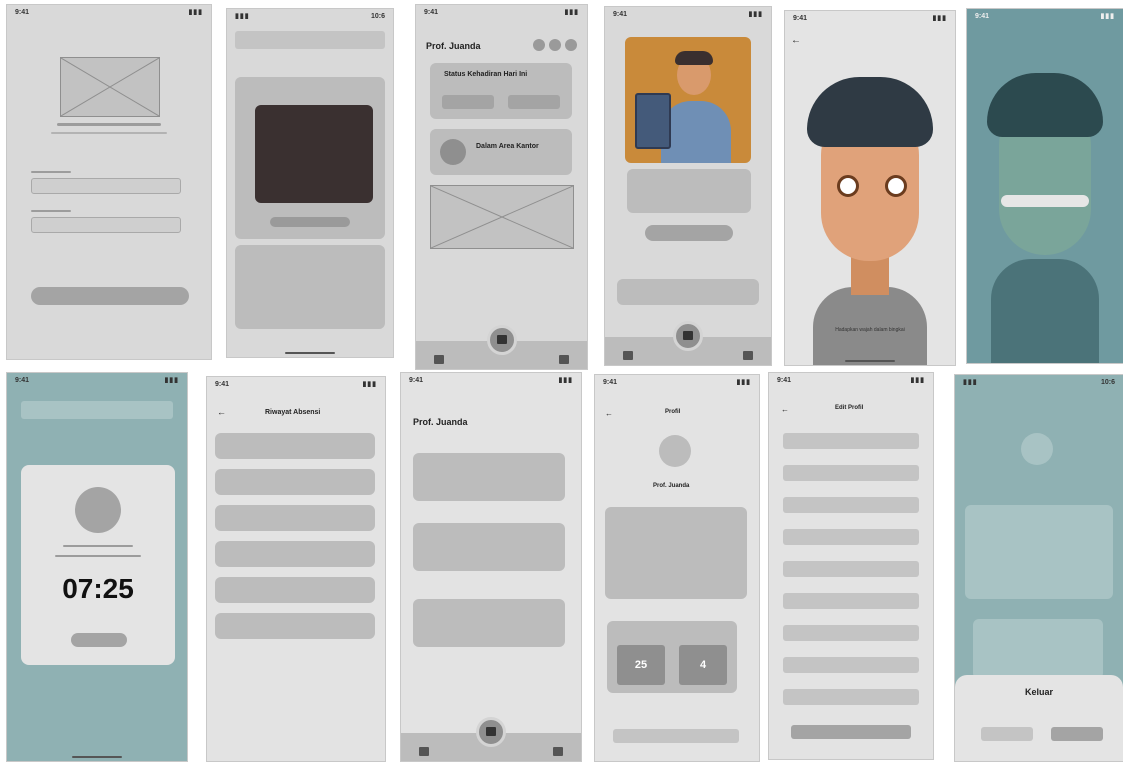 Image resolution: width=1123 pixels, height=762 pixels. What do you see at coordinates (673, 412) in the screenshot?
I see `profile-title: Profil` at bounding box center [673, 412].